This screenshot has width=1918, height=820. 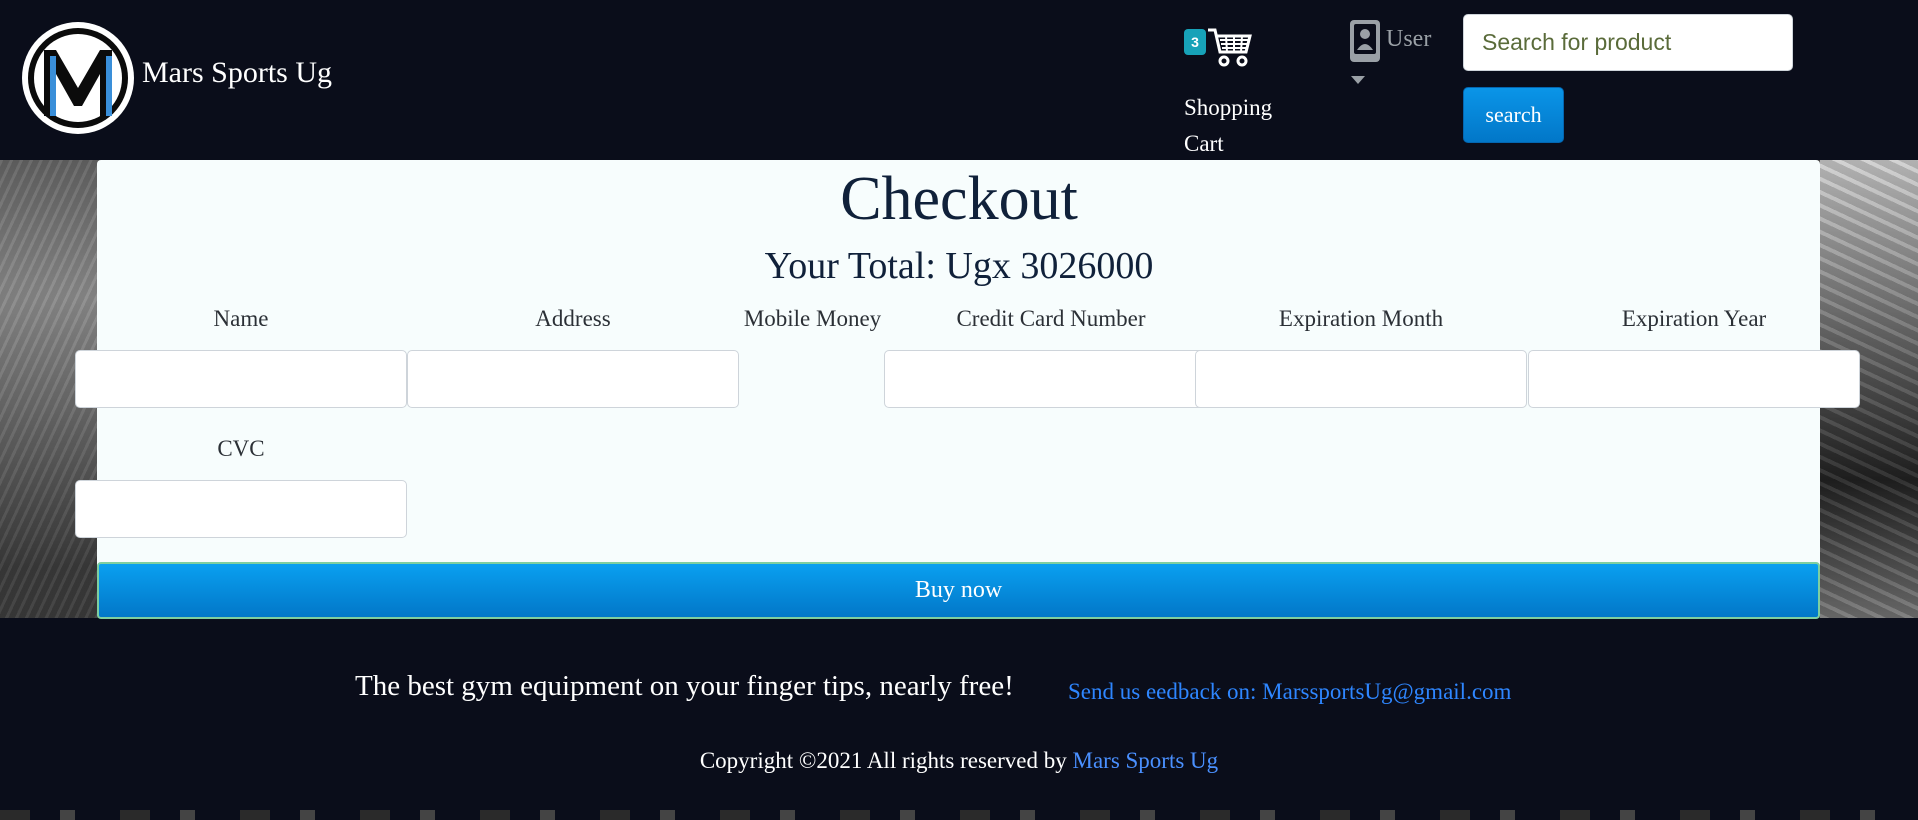 What do you see at coordinates (1694, 318) in the screenshot?
I see `expiration-year-label: Expiration Year` at bounding box center [1694, 318].